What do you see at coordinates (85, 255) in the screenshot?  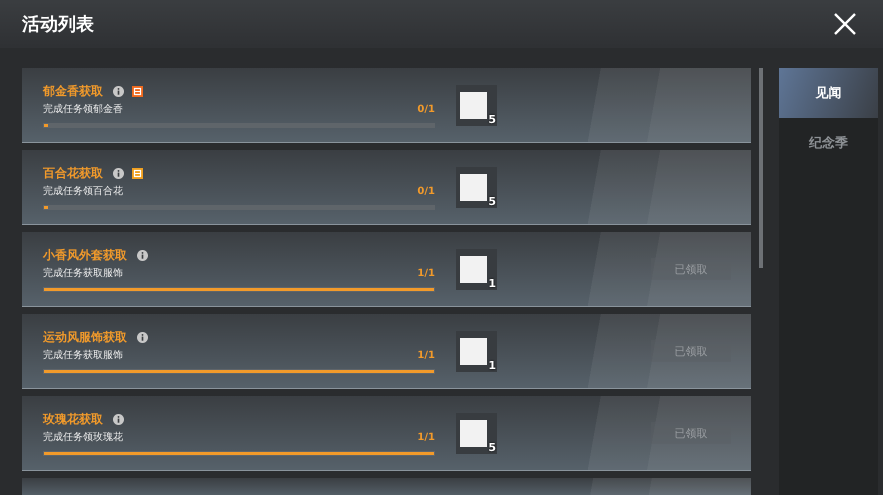 I see `task-title: 小香风外套获取` at bounding box center [85, 255].